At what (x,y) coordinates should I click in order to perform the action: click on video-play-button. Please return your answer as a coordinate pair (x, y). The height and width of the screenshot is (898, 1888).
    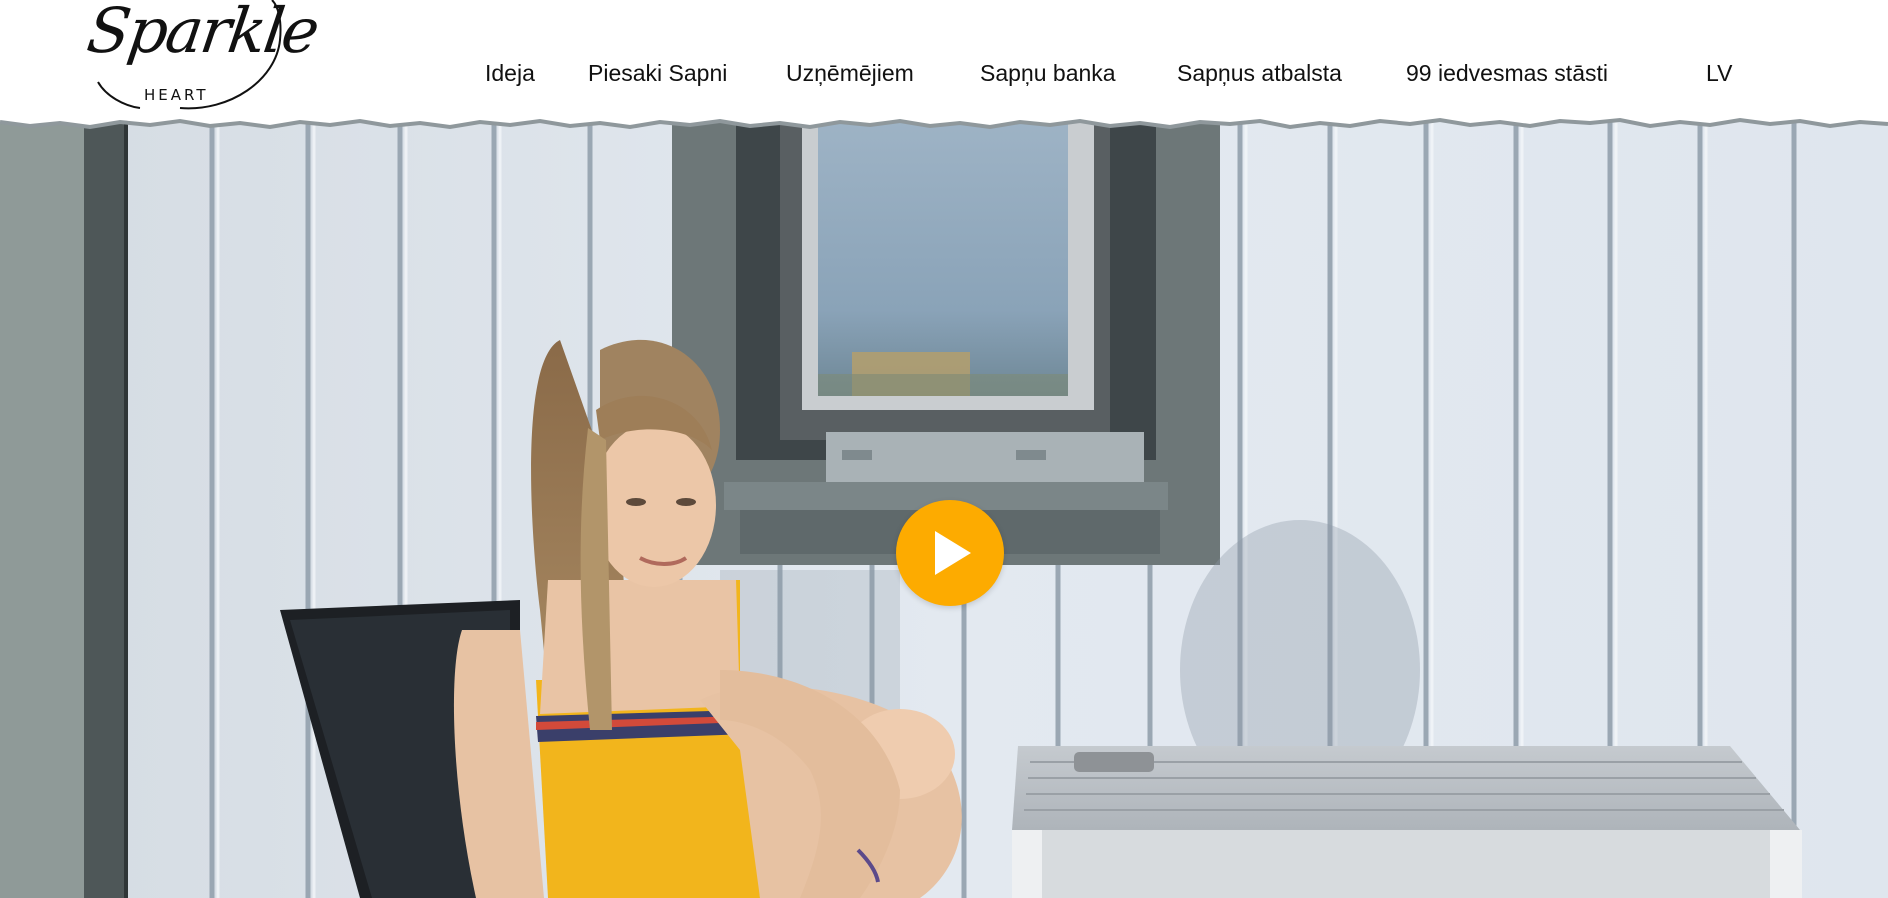
    Looking at the image, I should click on (950, 553).